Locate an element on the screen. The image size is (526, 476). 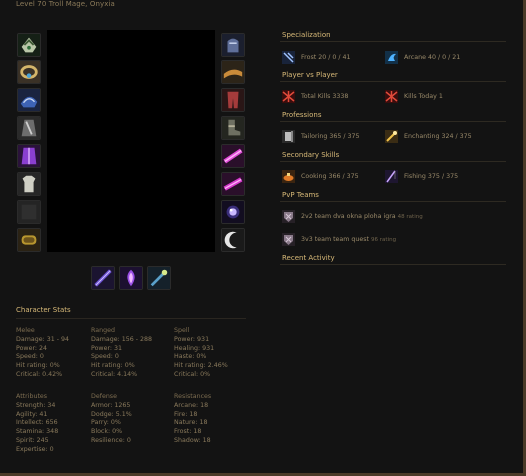
spec-arcane: Arcane 40 / 0 / 21 is located at coordinates (422, 57).